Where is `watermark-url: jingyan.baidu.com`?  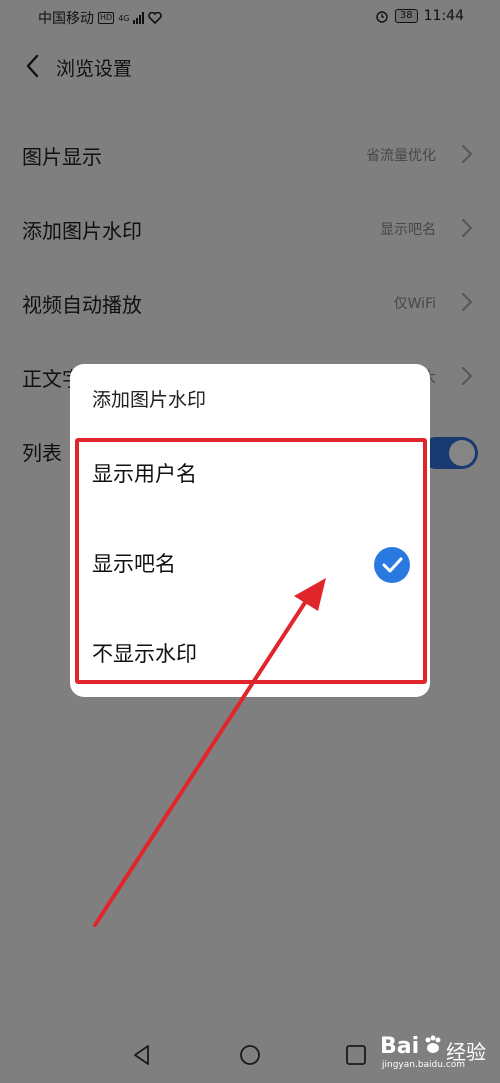 watermark-url: jingyan.baidu.com is located at coordinates (424, 1065).